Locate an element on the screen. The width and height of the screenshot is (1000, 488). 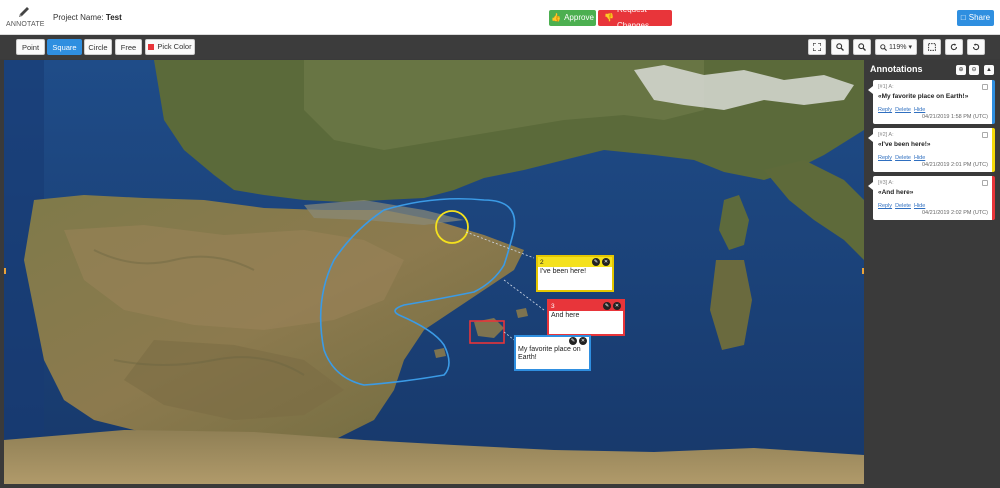
rotate-icon is located at coordinates (954, 47).